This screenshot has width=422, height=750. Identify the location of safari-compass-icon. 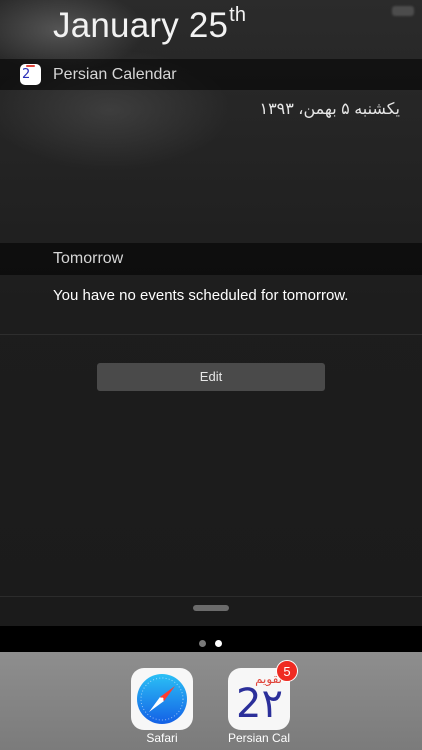
(162, 699).